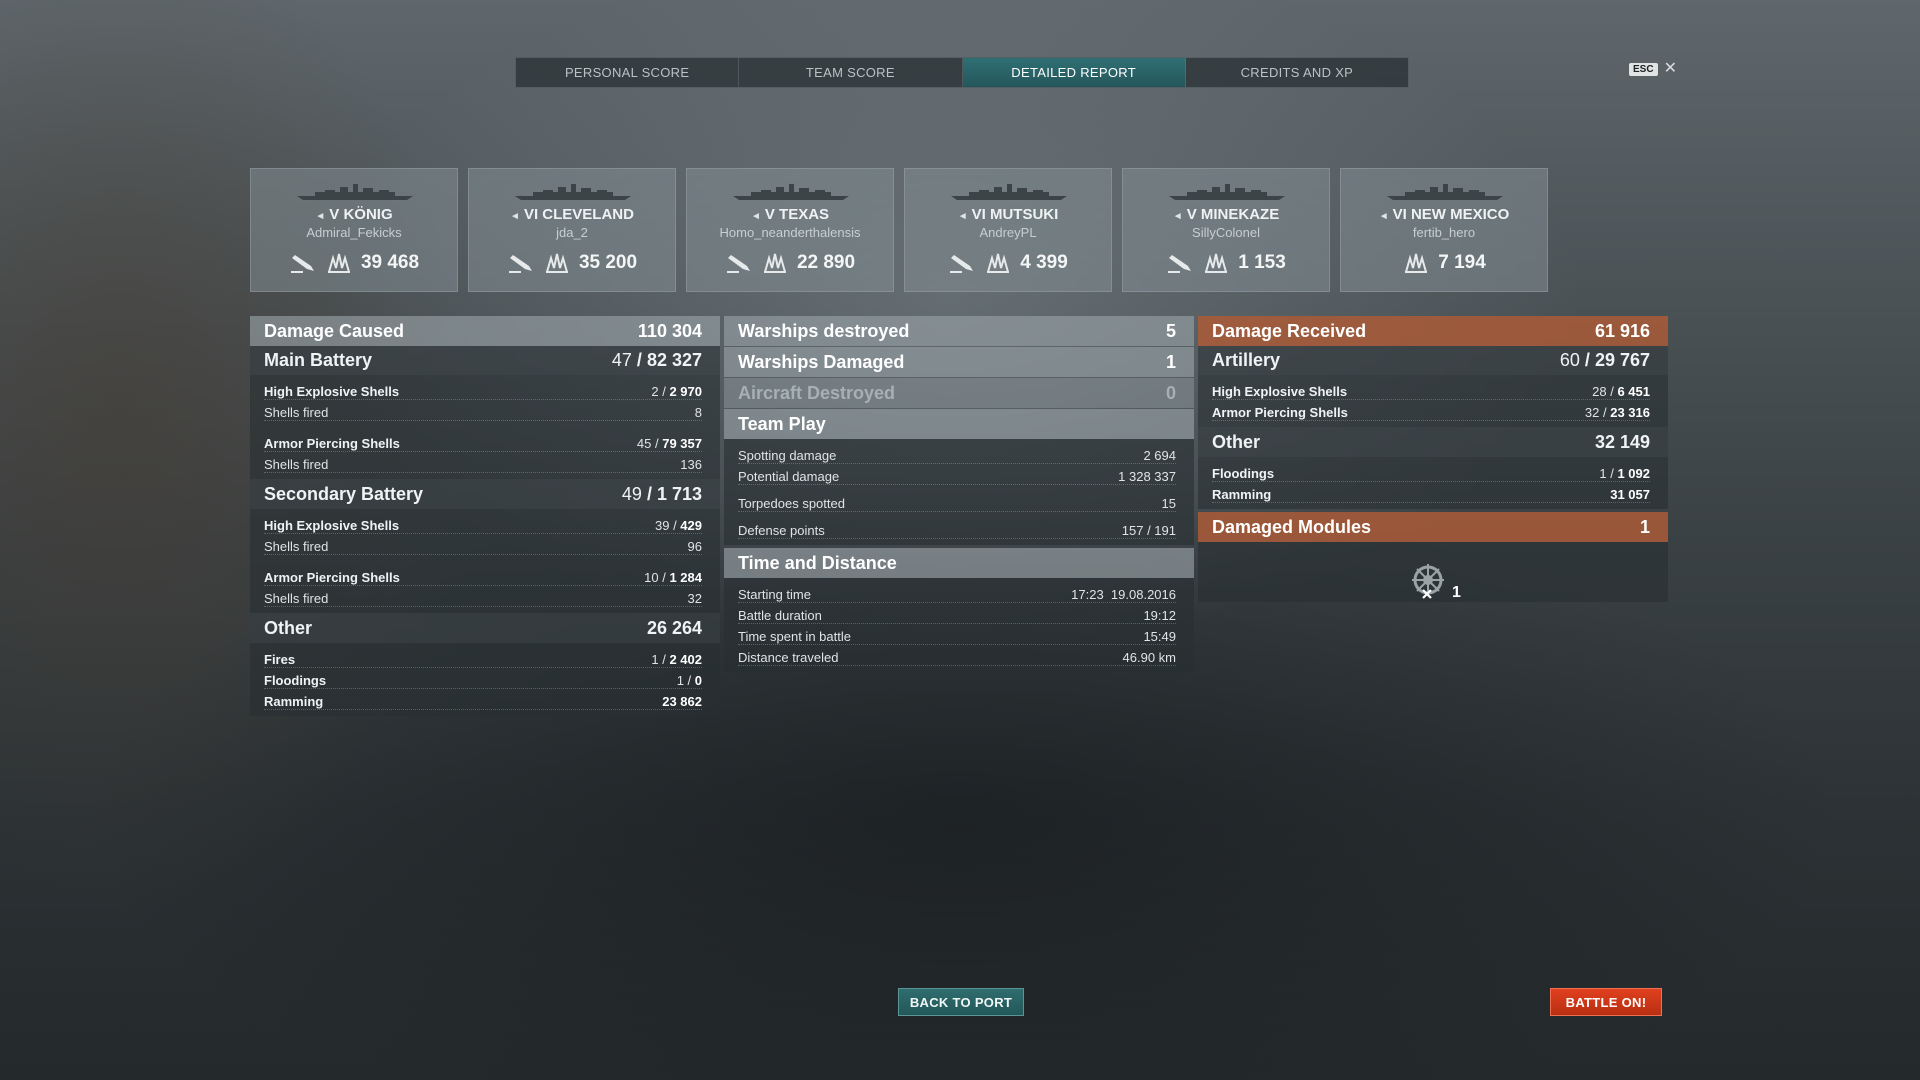 This screenshot has height=1080, width=1920. What do you see at coordinates (957, 613) in the screenshot?
I see `stat-row: Battle duration 19:12` at bounding box center [957, 613].